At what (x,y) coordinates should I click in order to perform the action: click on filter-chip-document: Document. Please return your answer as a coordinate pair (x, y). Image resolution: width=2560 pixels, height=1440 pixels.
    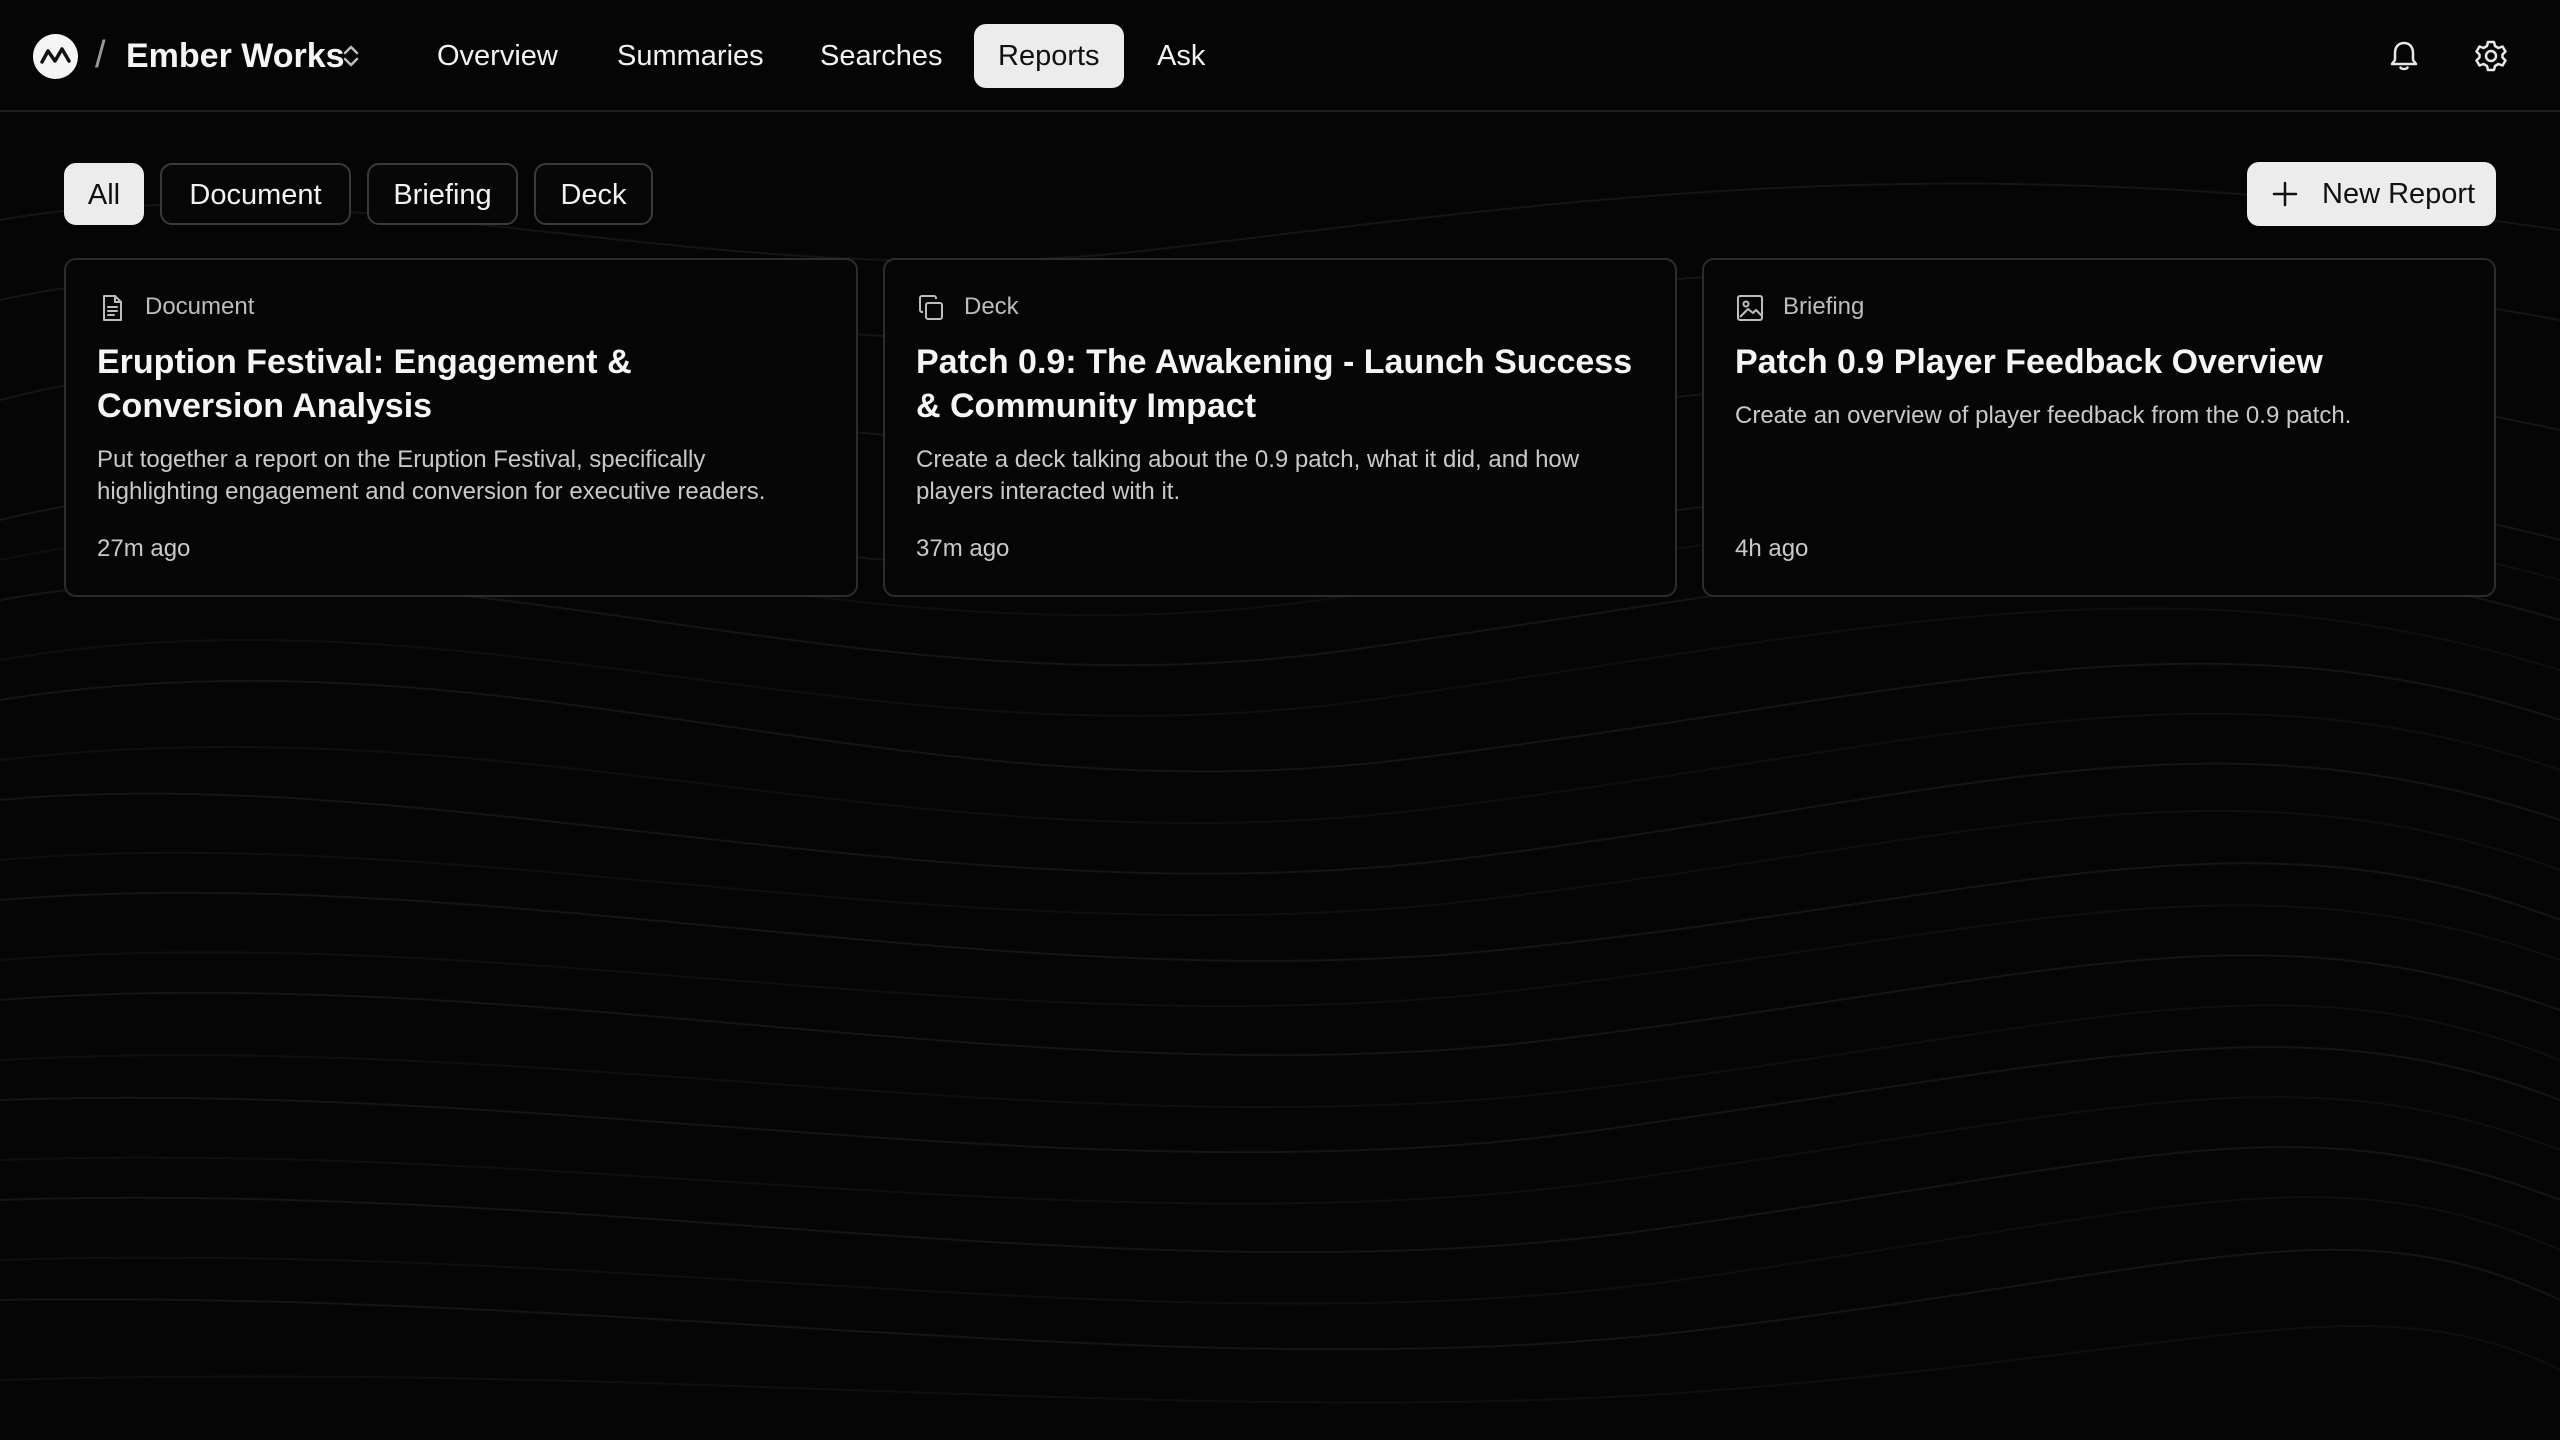
    Looking at the image, I should click on (255, 194).